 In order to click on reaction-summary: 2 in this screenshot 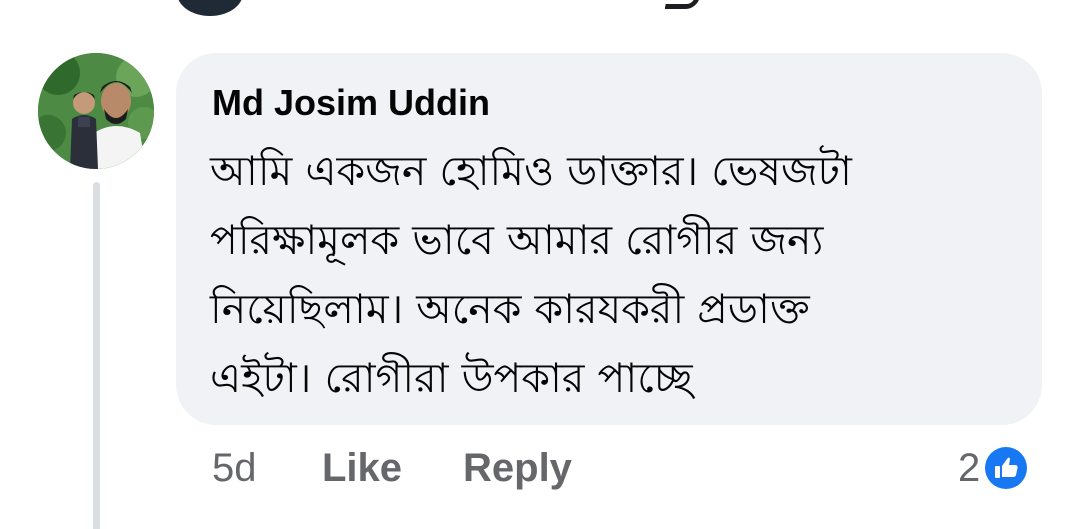, I will do `click(994, 468)`.